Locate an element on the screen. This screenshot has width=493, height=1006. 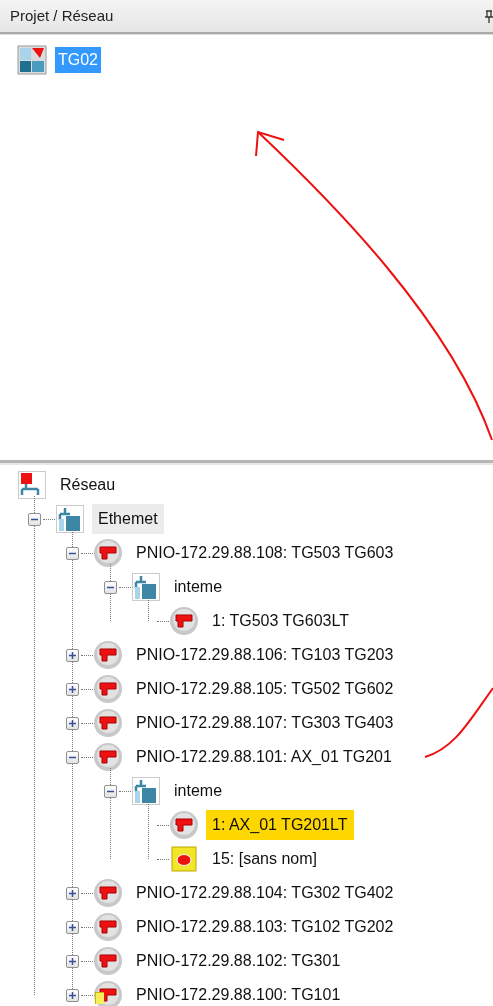
tree-item-label: PNIO-172.29.88.104: TG302 TG402 is located at coordinates (265, 893).